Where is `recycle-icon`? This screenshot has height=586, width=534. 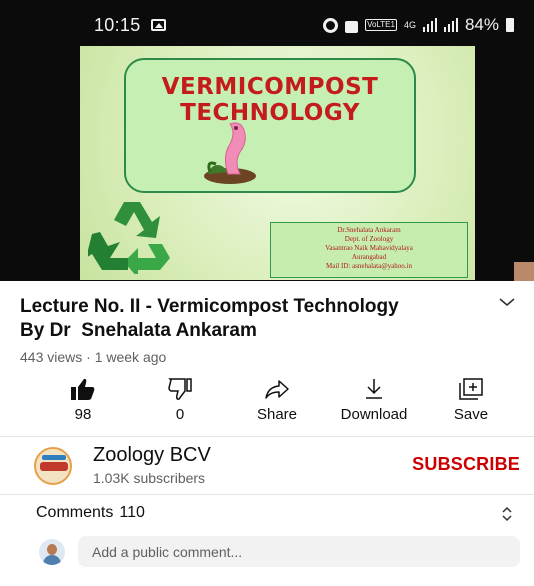
recycle-icon is located at coordinates (129, 238).